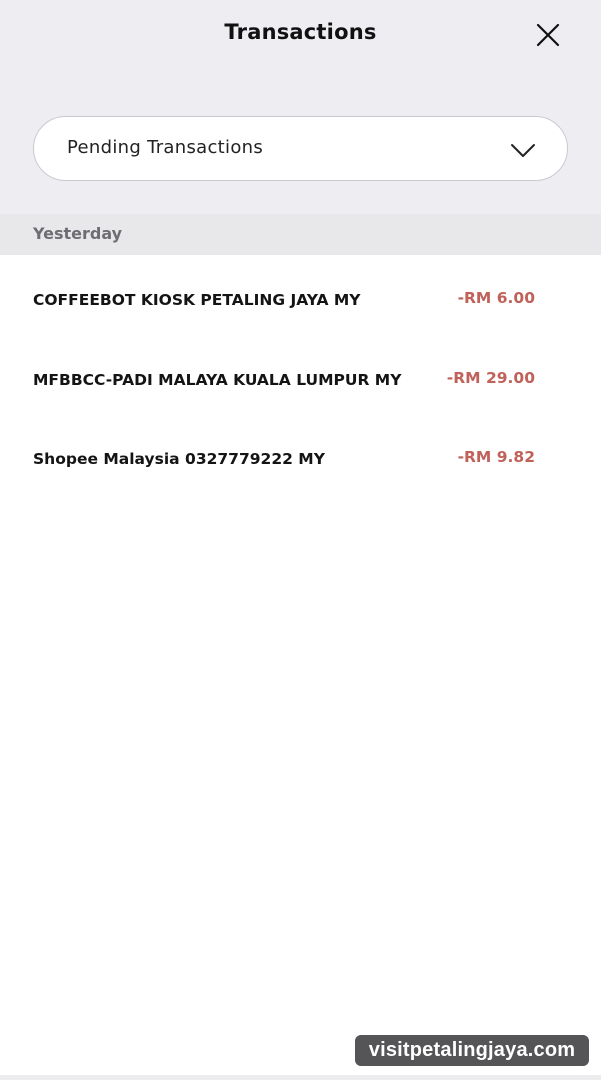 The height and width of the screenshot is (1080, 601). I want to click on transaction-merchant: MFBBCC-PADI MALAYA KUALA LUMPUR MY, so click(217, 379).